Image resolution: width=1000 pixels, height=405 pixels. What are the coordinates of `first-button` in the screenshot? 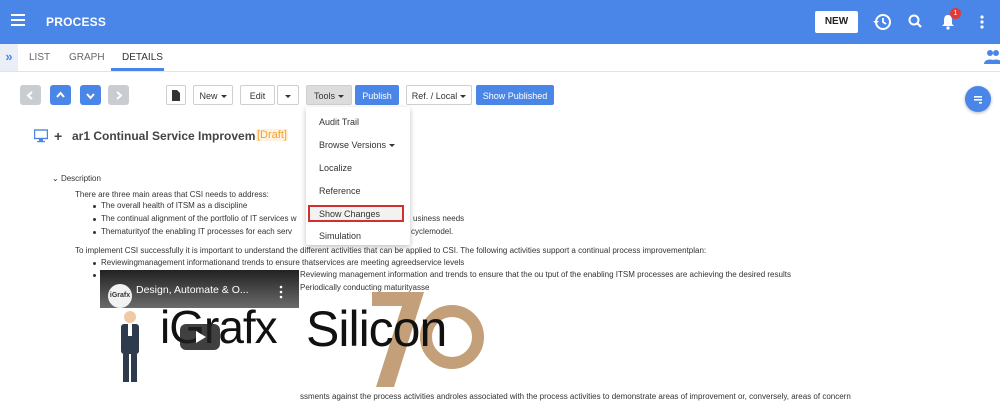 It's located at (30, 95).